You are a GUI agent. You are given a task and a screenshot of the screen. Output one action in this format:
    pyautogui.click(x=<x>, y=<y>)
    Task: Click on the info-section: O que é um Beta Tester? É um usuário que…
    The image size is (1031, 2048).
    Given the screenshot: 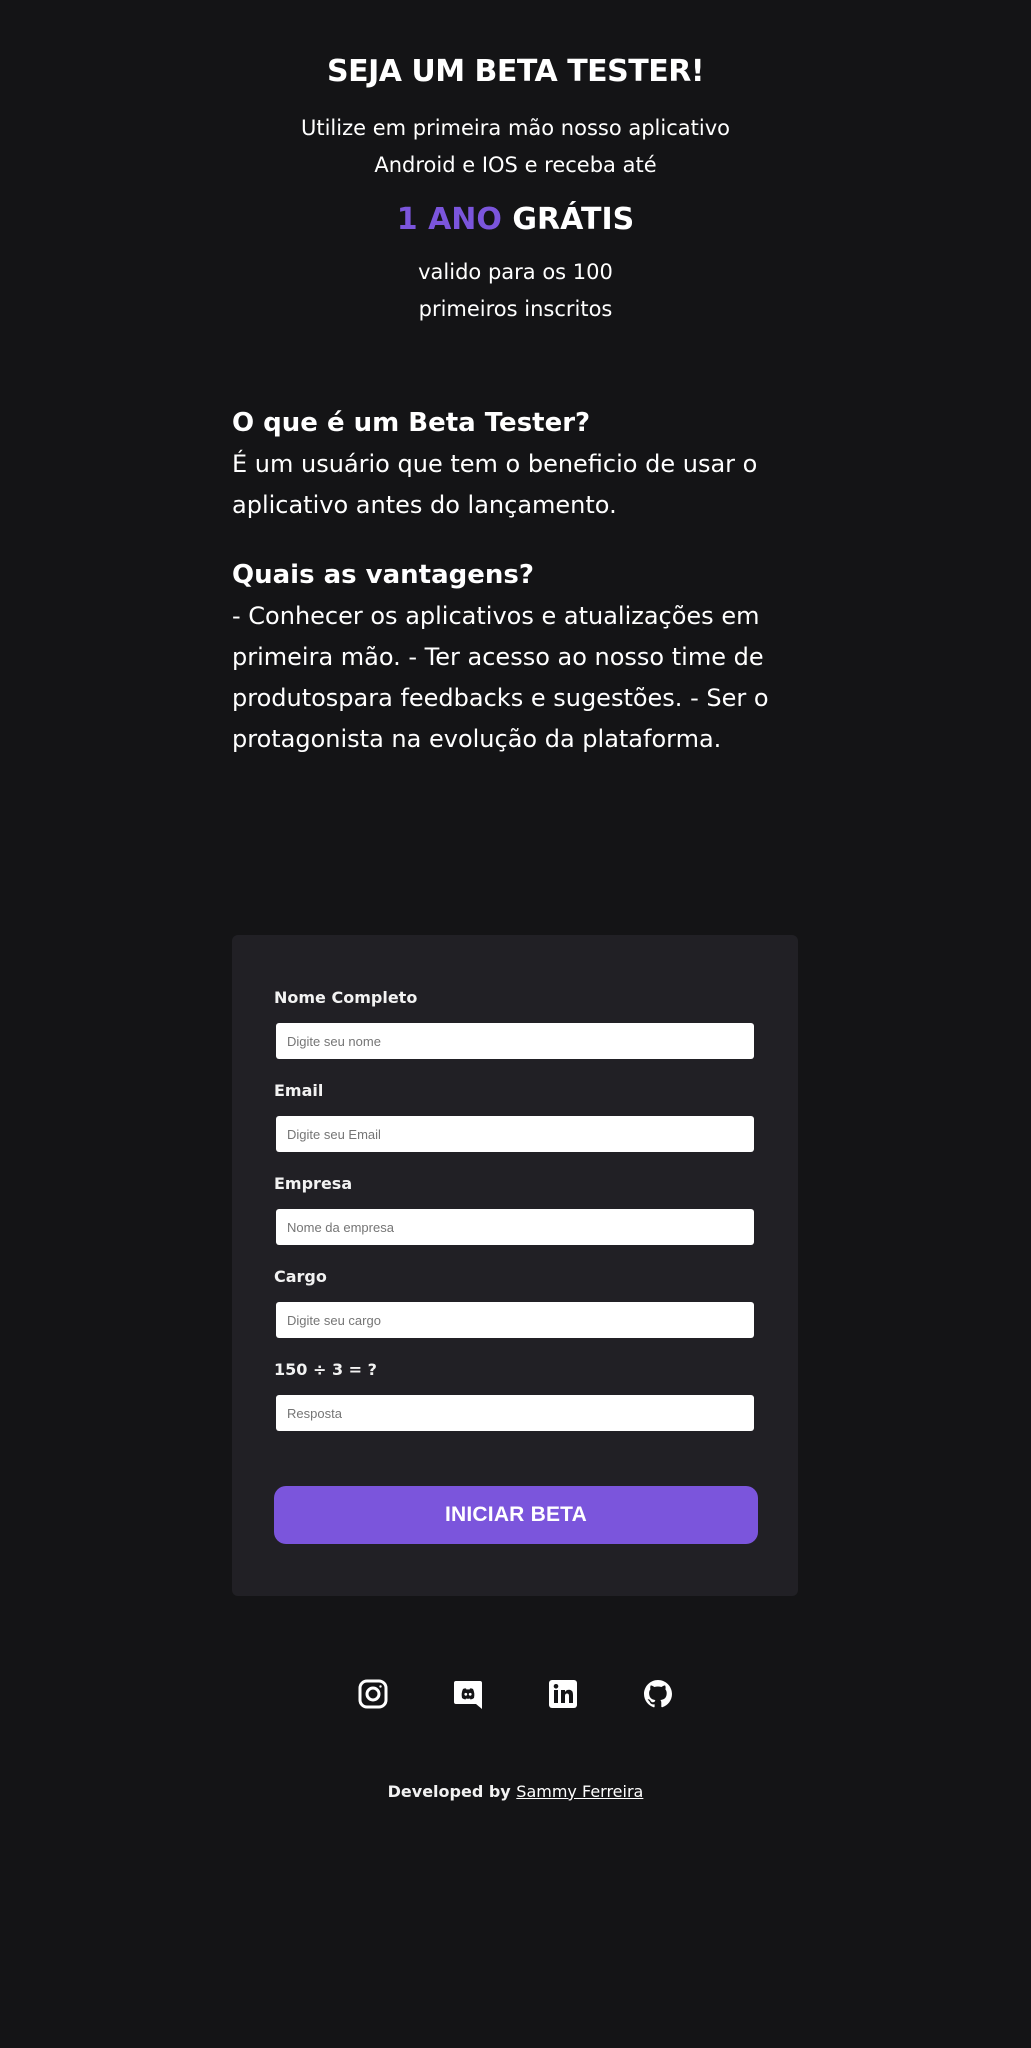 What is the action you would take?
    pyautogui.click(x=517, y=582)
    